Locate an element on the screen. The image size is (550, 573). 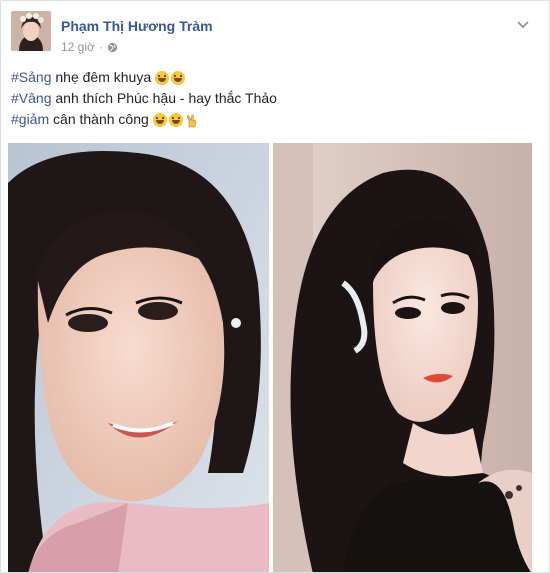
author-avatar is located at coordinates (31, 31).